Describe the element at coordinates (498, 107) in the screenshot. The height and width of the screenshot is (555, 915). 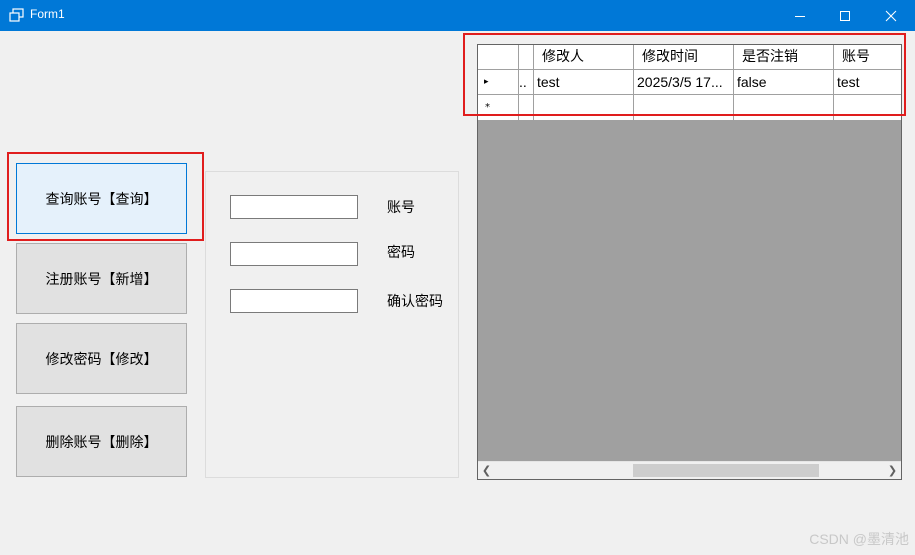
I see `new-row-asterisk-icon: *` at that location.